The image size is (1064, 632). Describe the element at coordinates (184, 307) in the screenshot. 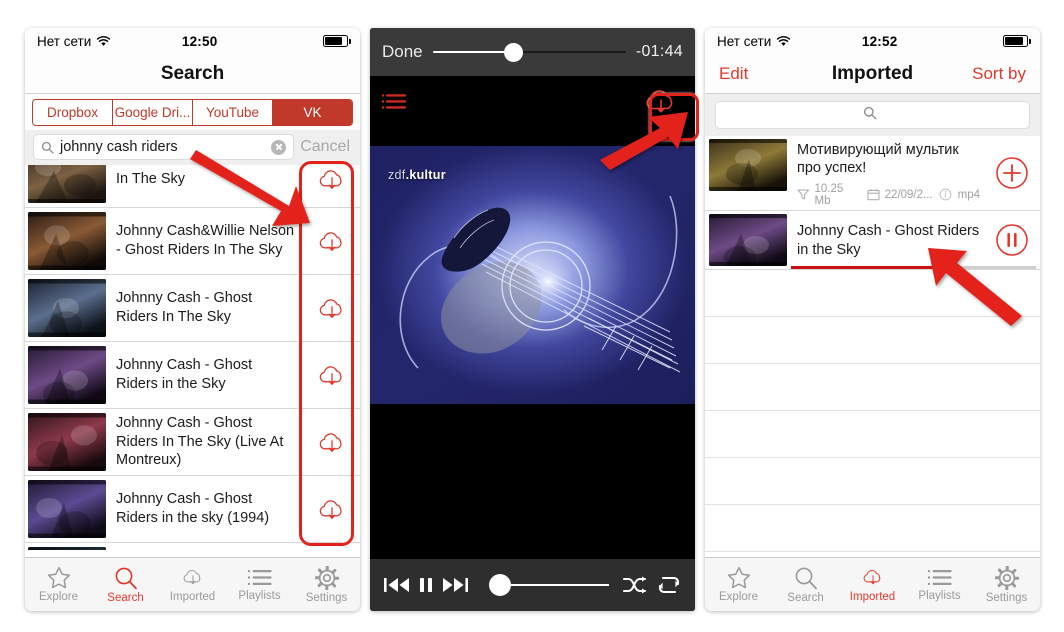

I see `result-title: Johnny Cash - Ghost Riders In The Sky` at that location.